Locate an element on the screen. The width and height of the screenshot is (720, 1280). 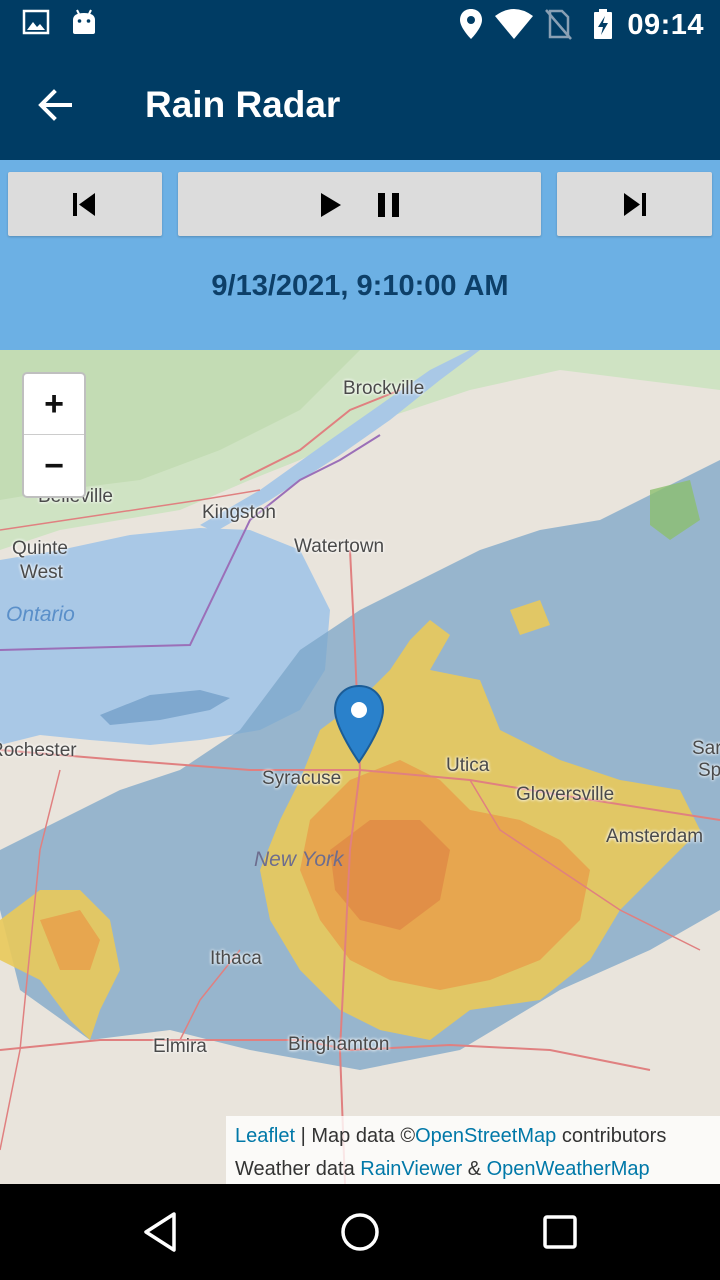
place-label: Utica is located at coordinates (468, 765).